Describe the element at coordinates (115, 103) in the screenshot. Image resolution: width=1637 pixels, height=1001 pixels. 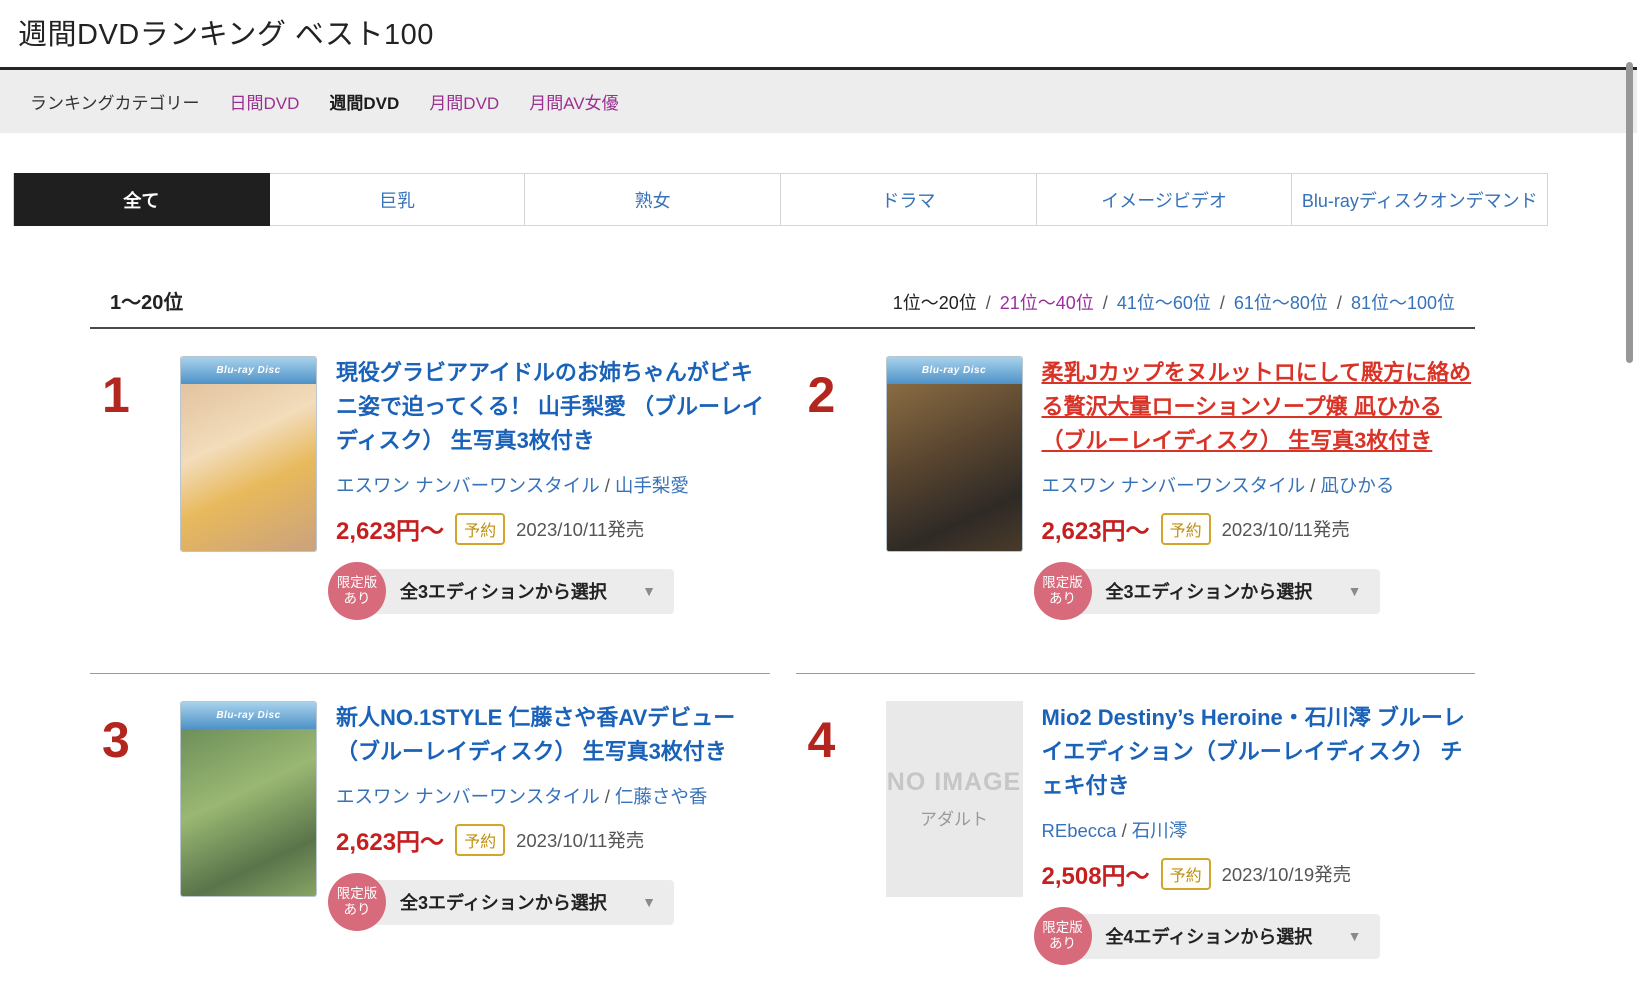
I see `ranking-category-label: ランキングカテゴリー` at that location.